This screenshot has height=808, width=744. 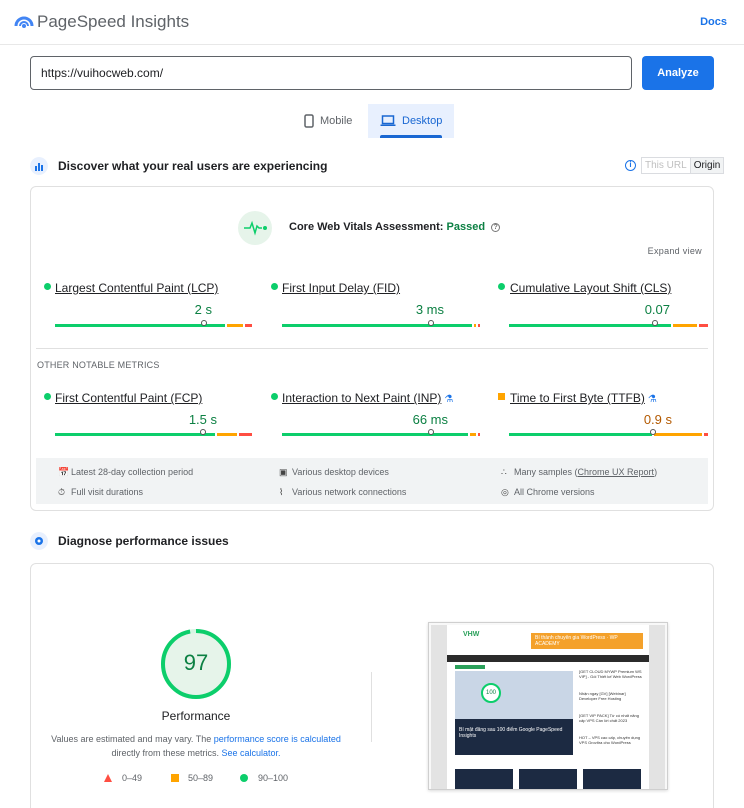 What do you see at coordinates (341, 288) in the screenshot?
I see `metric-fid: First Input Delay (FID)` at bounding box center [341, 288].